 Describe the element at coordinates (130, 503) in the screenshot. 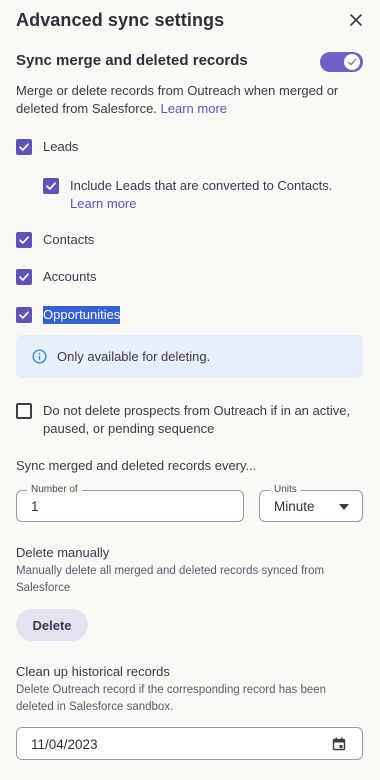

I see `number-of-input: Number of 1` at that location.